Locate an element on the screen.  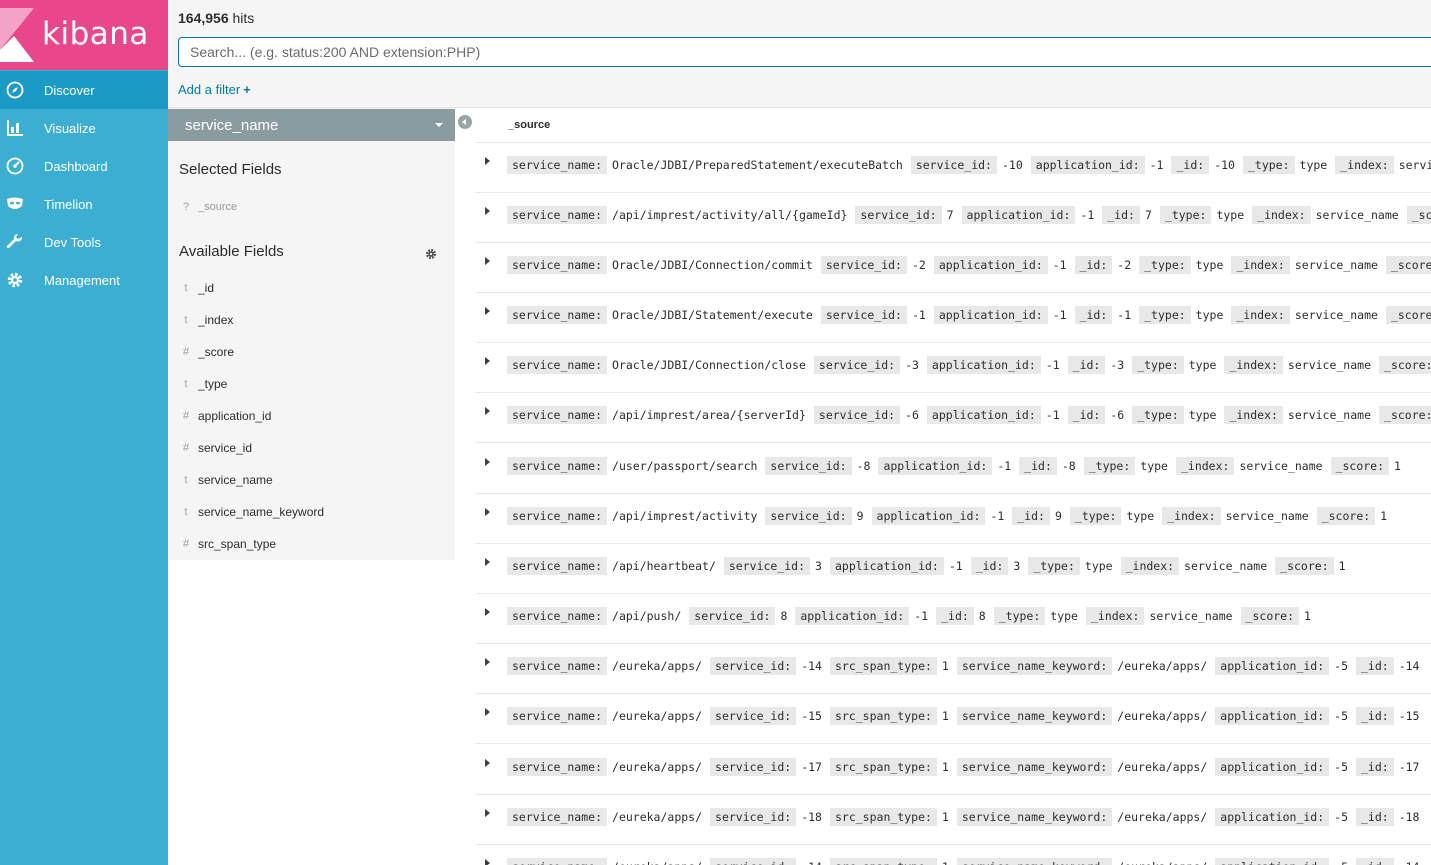
field-item: t _index is located at coordinates (311, 321).